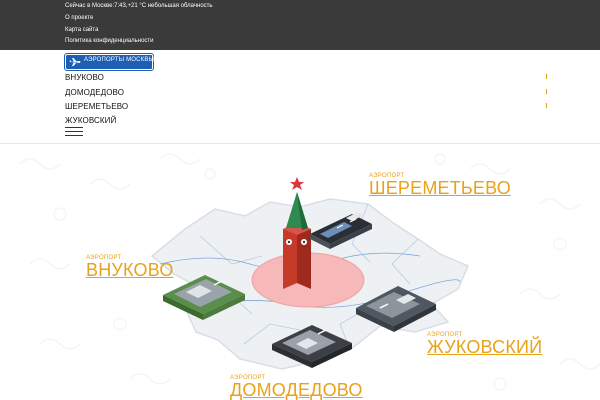 Image resolution: width=600 pixels, height=400 pixels. I want to click on airport-name-domodedovo: ДОМОДЕДОВО, so click(296, 390).